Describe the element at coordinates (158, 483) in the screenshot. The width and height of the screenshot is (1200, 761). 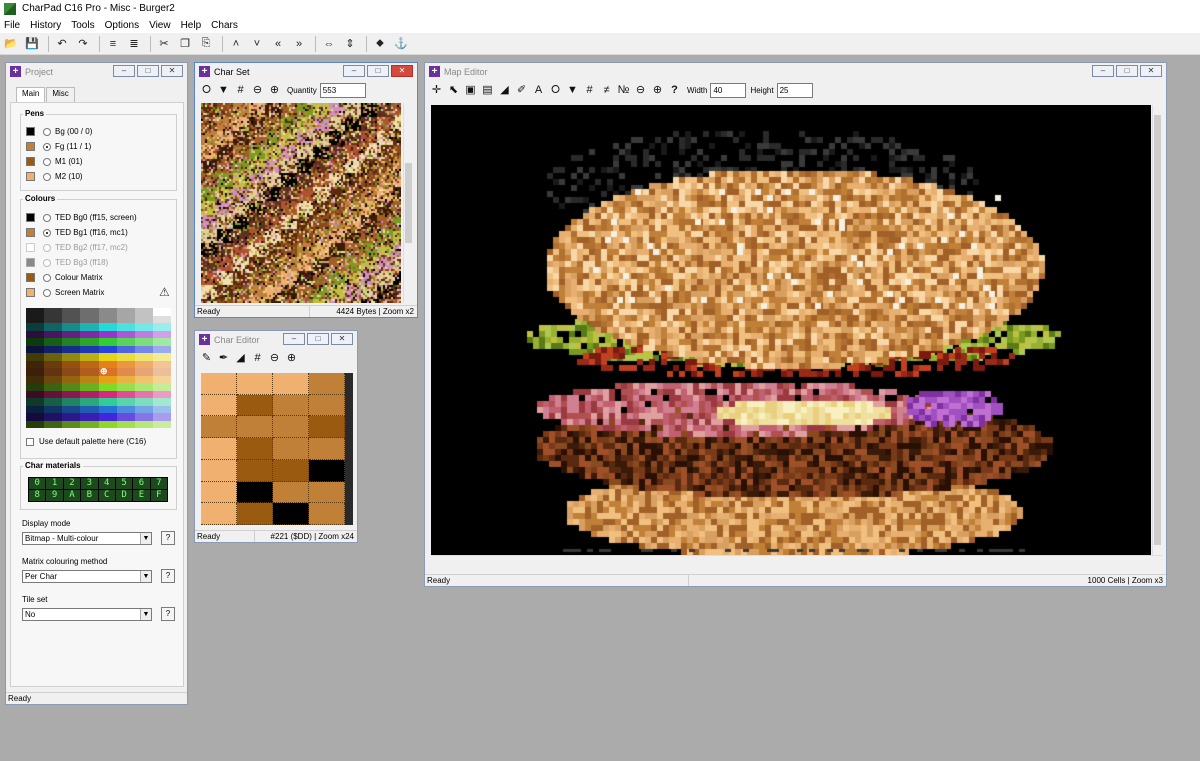
I see `material-cell: 7` at that location.